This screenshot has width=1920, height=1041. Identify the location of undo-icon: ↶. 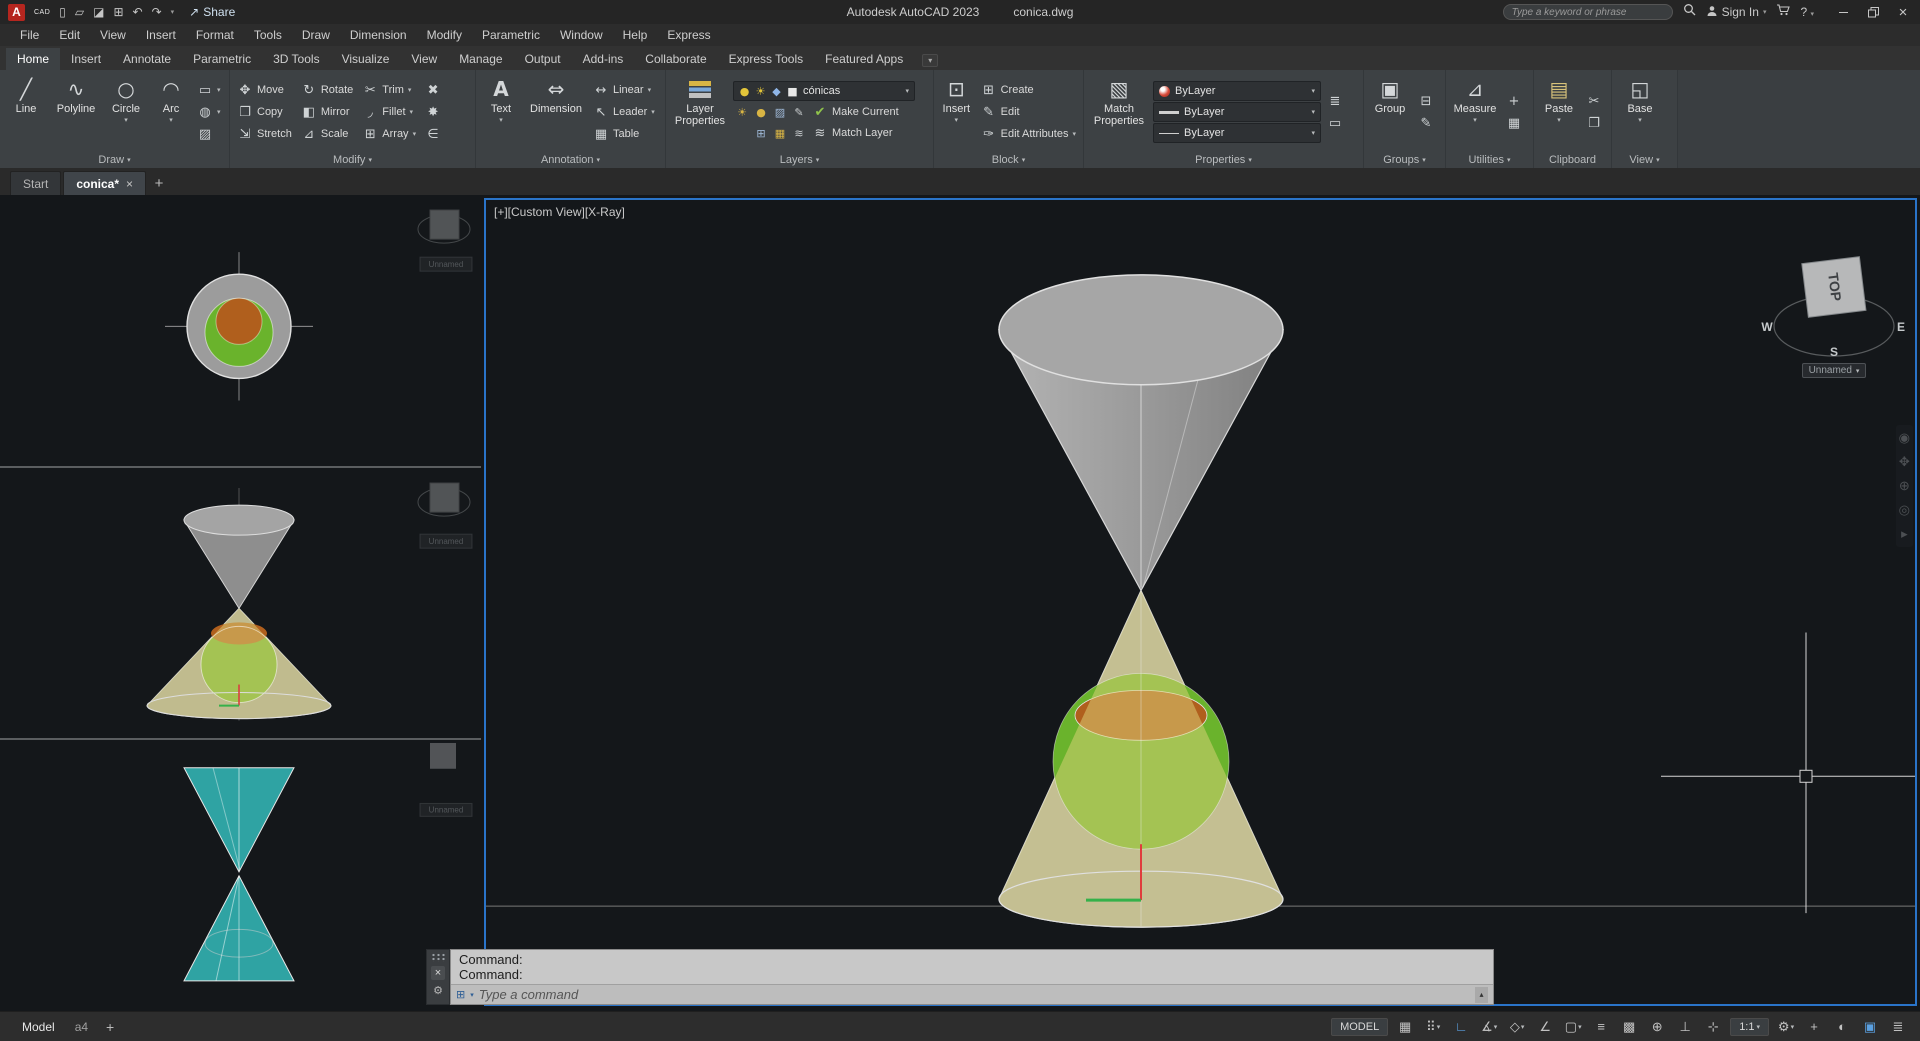
(138, 12).